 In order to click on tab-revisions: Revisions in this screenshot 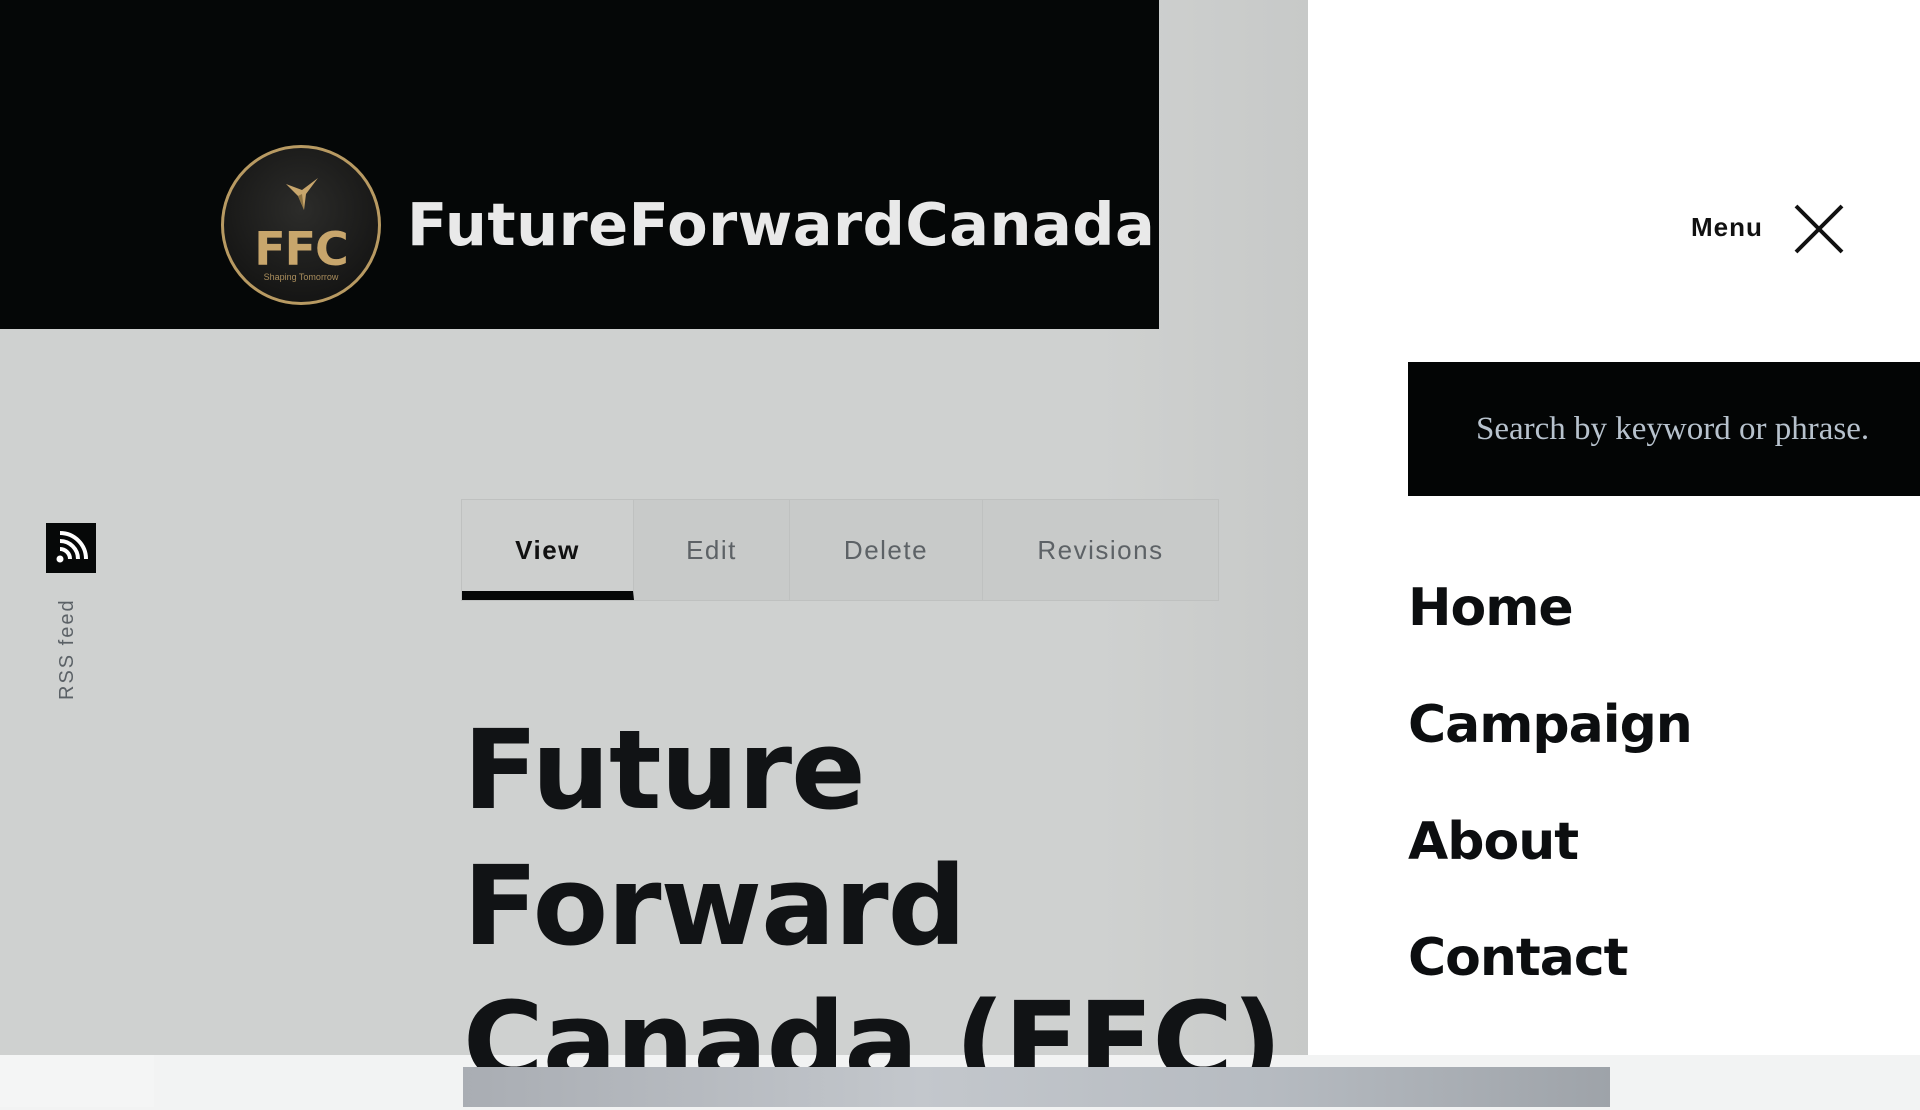, I will do `click(1100, 550)`.